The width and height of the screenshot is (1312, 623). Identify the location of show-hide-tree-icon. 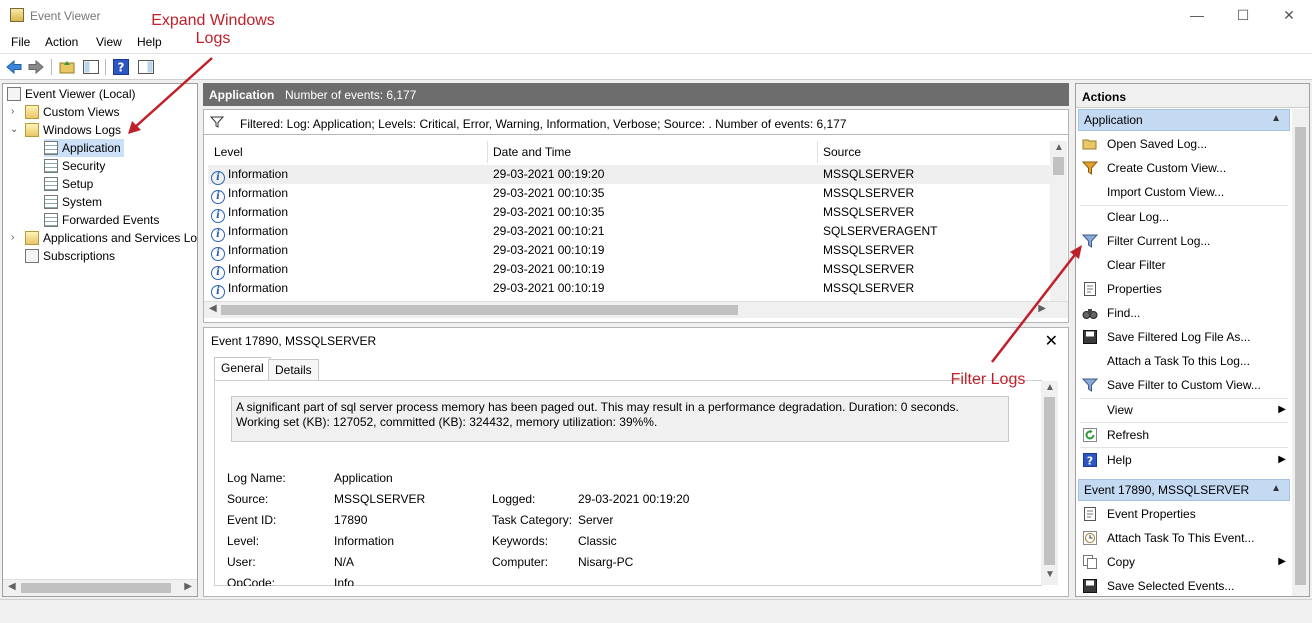
(91, 67).